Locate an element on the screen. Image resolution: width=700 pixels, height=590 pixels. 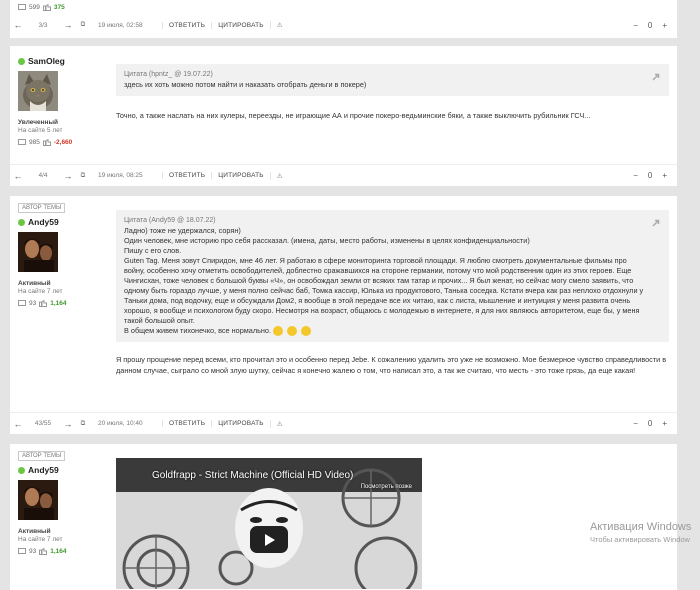
post-counter: 4/4 is located at coordinates (43, 175).